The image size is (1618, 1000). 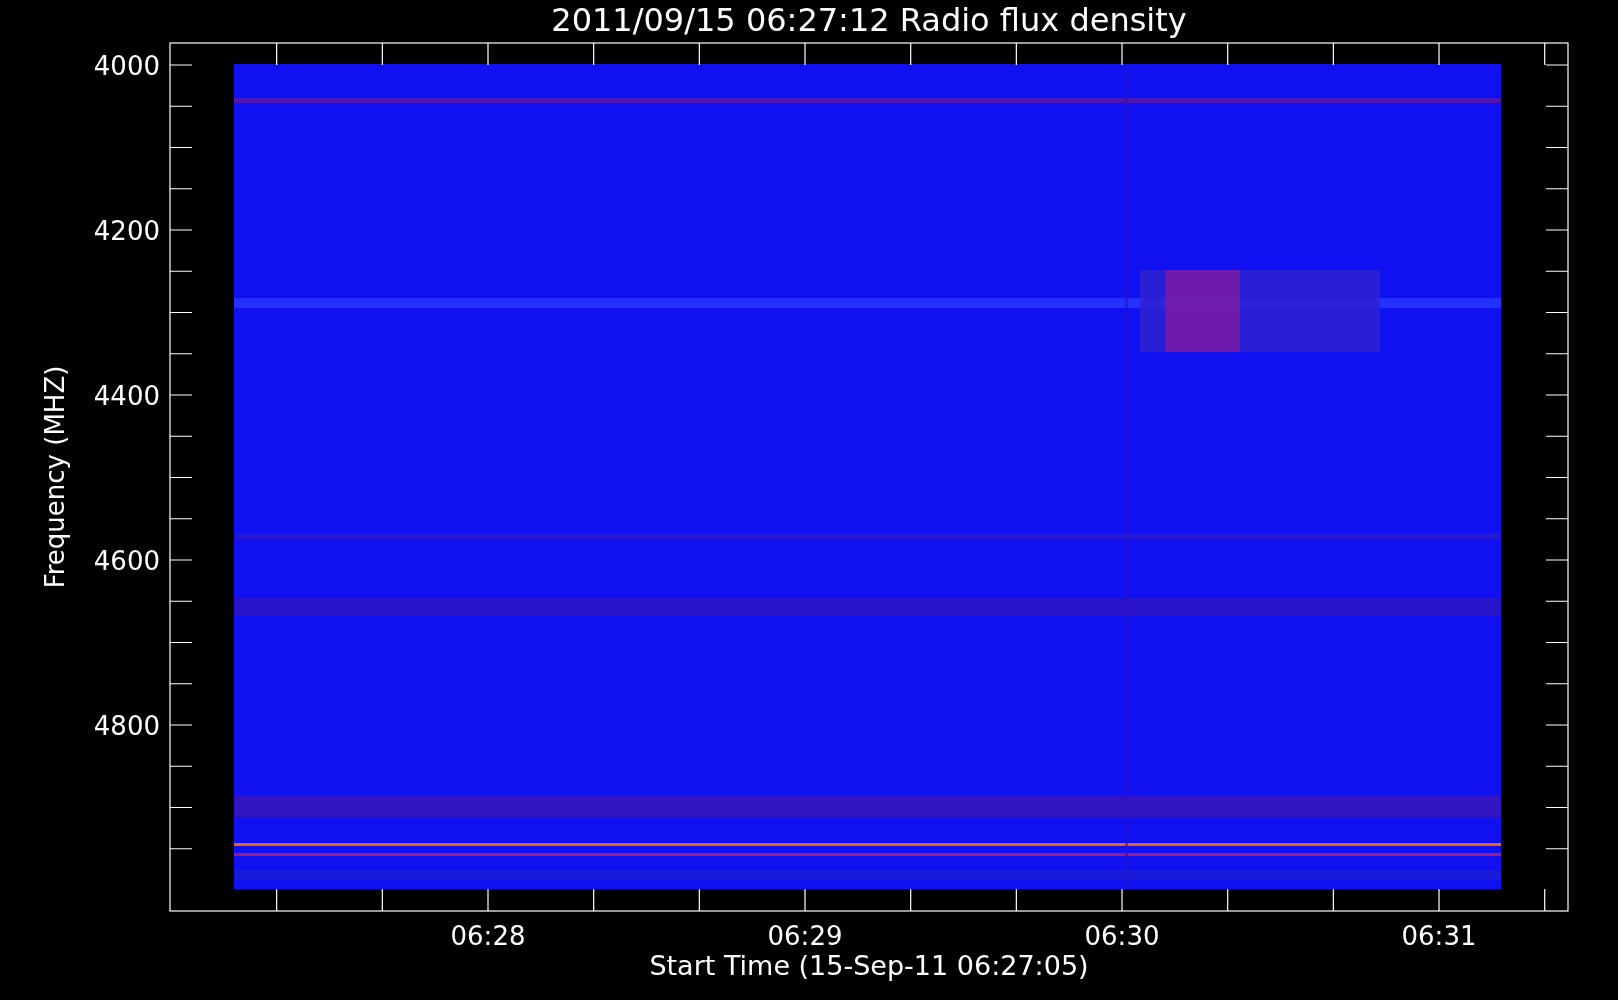 What do you see at coordinates (869, 965) in the screenshot?
I see `x-axis-label: Start Time (15-Sep-11 06:27:05)` at bounding box center [869, 965].